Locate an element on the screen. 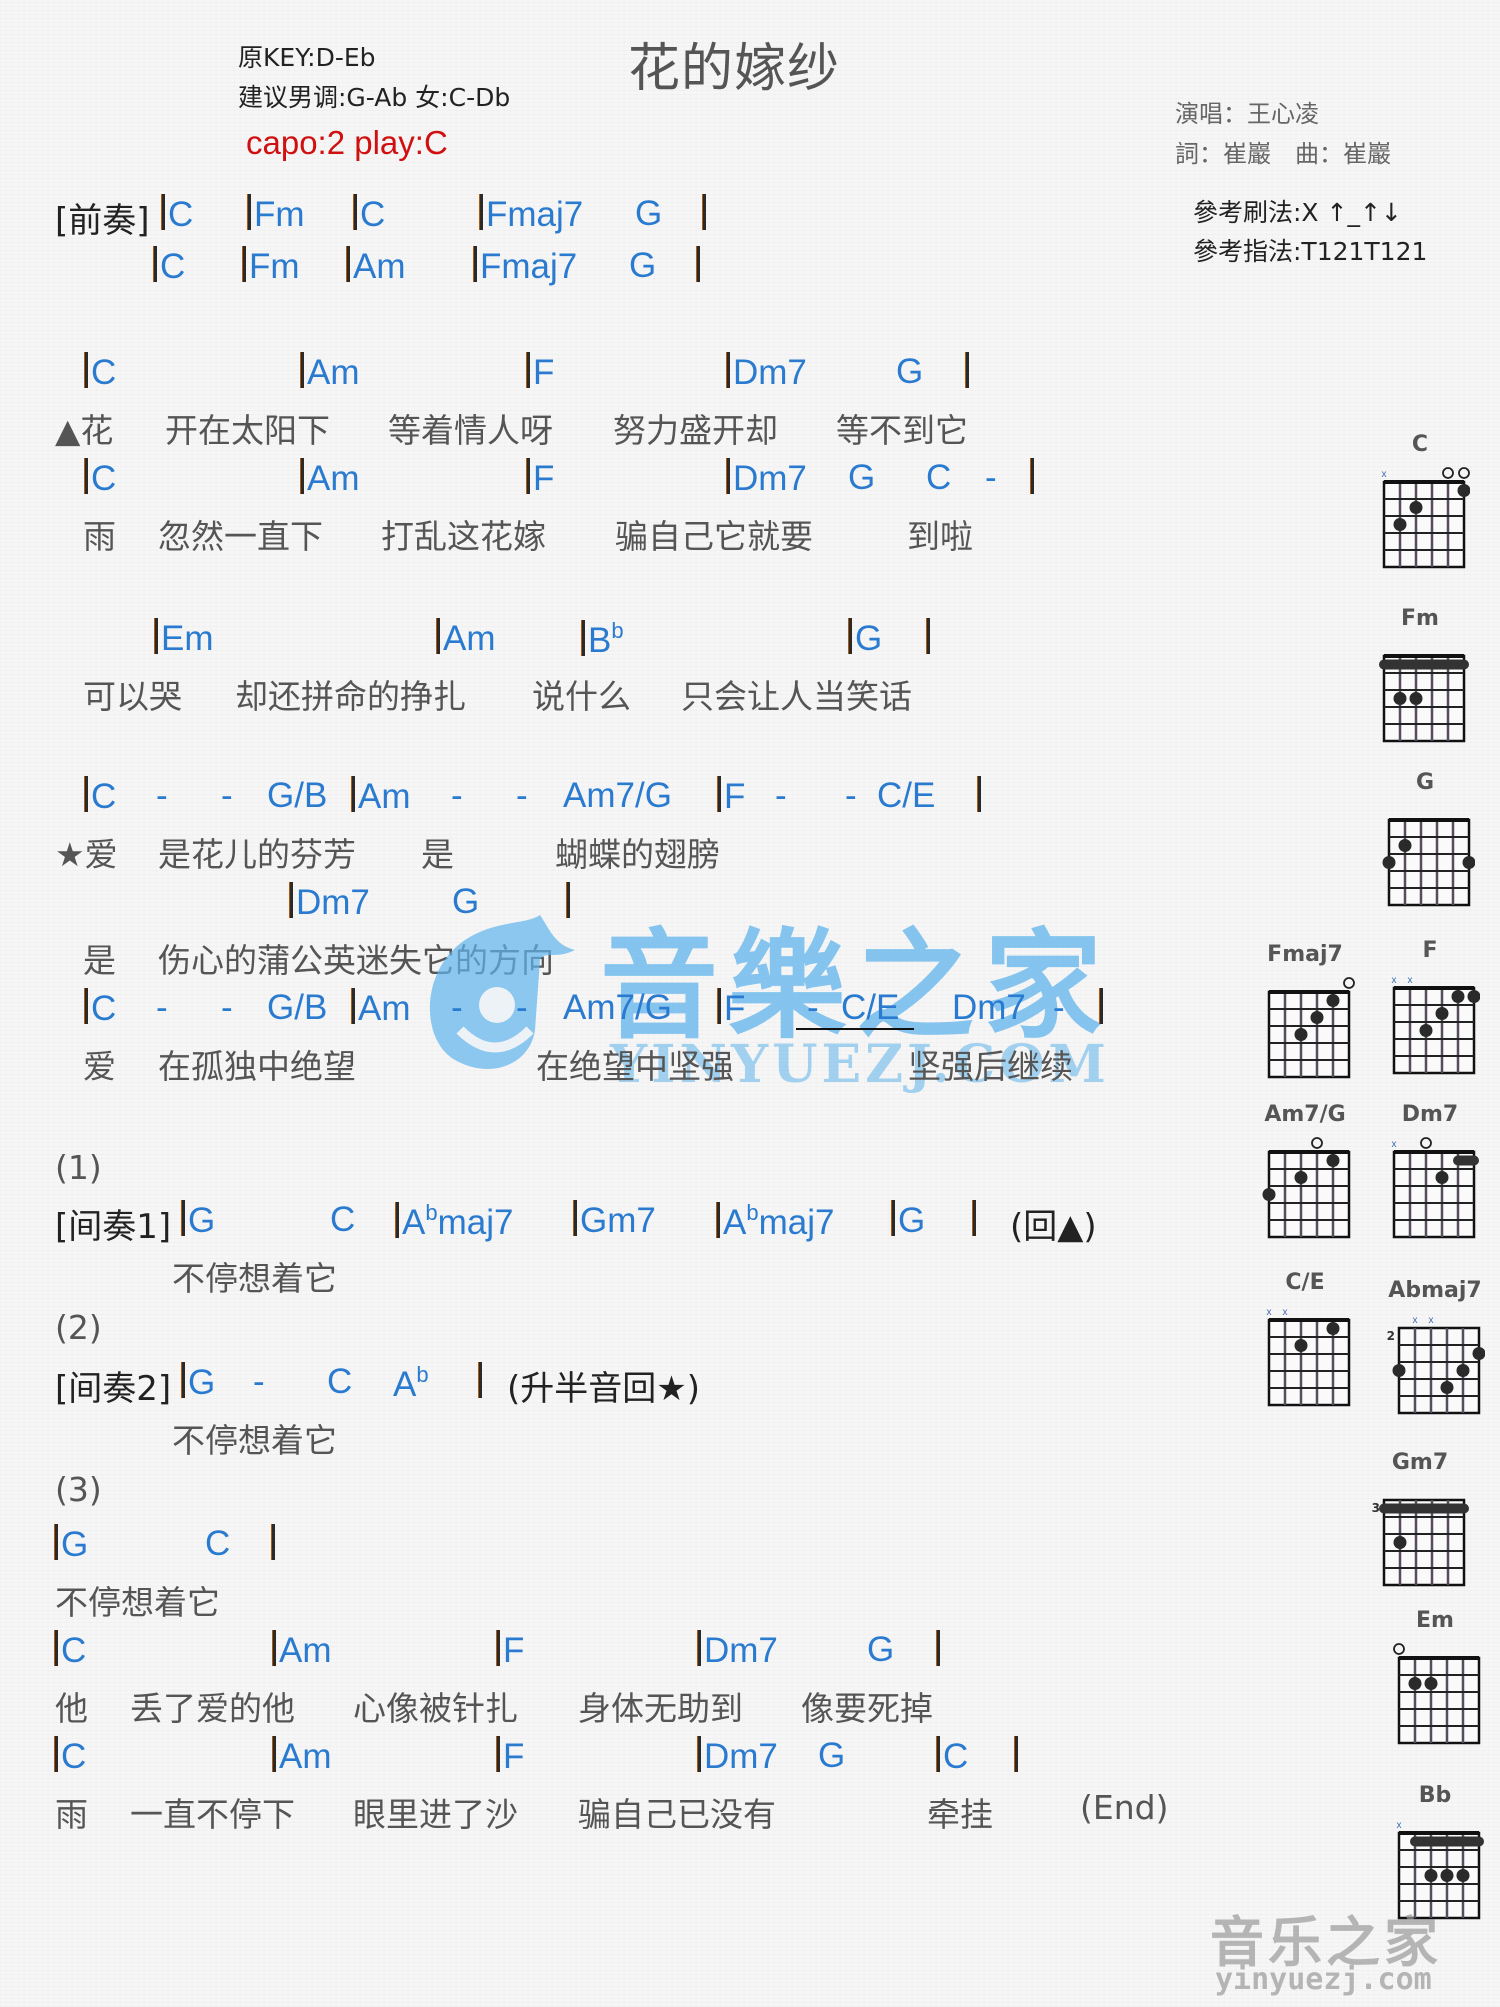 This screenshot has width=1500, height=2007. lyric: 心像被针扎 is located at coordinates (435, 1708).